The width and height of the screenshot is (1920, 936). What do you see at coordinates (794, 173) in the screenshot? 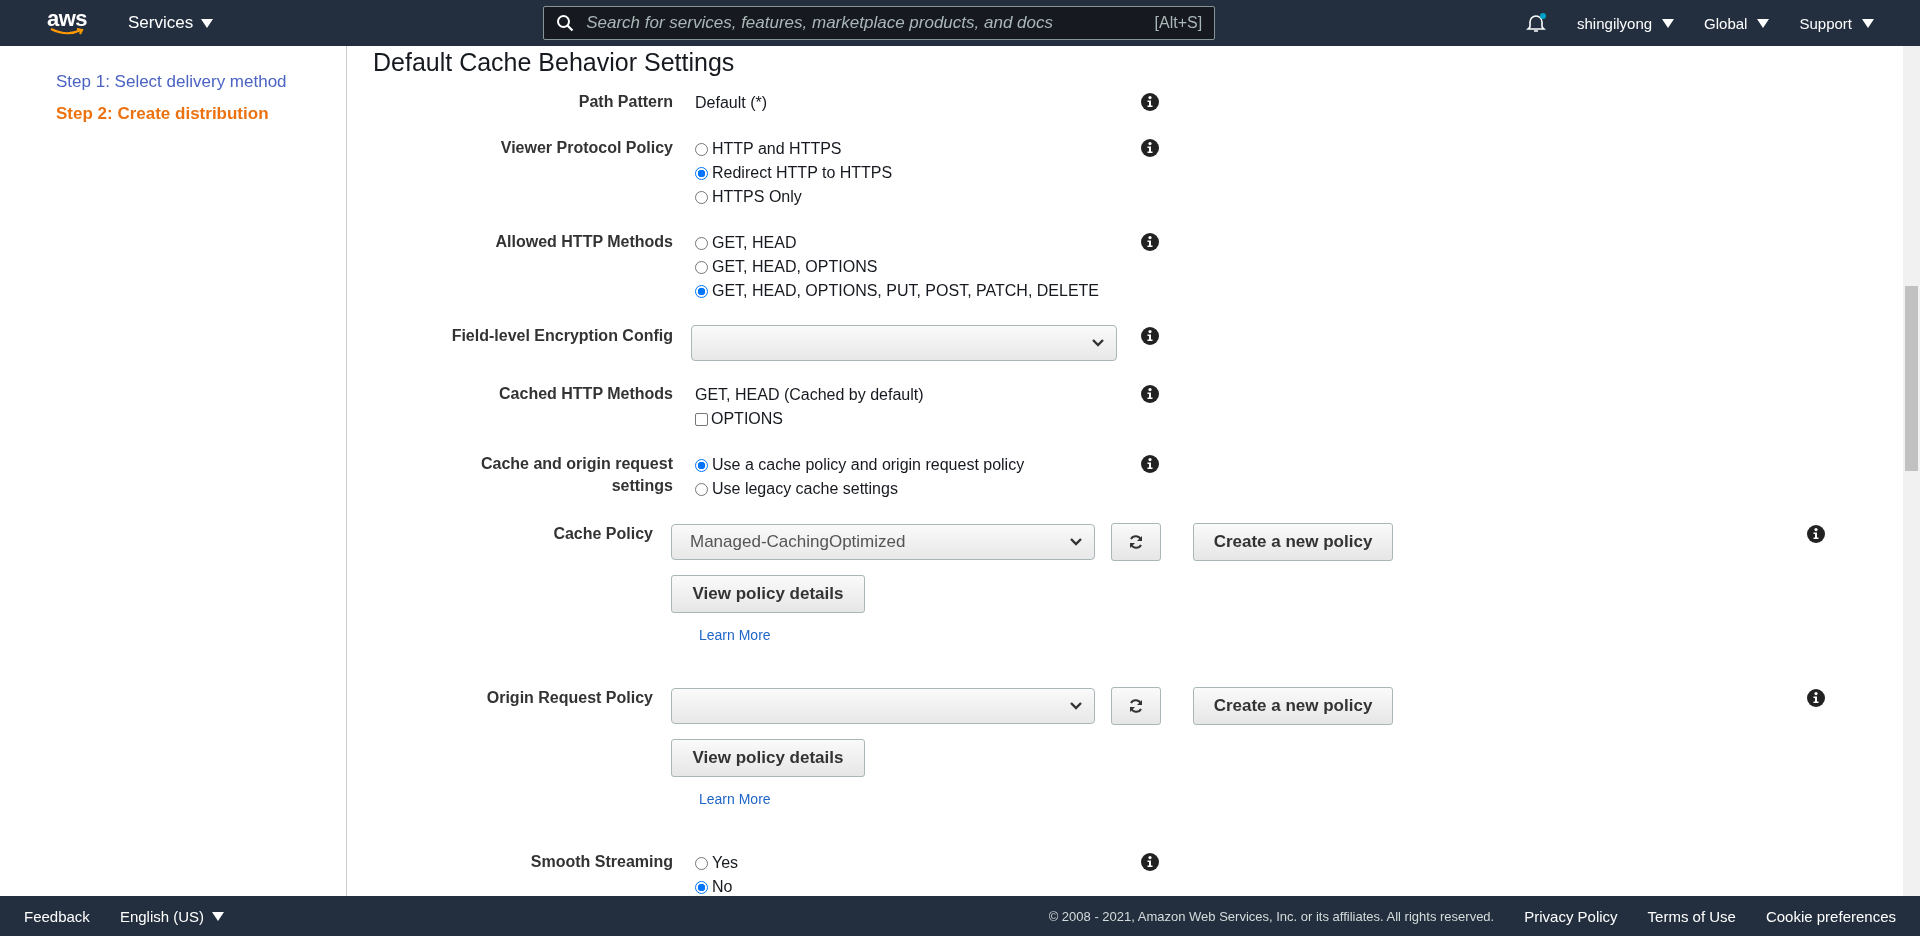
I see `radio-option: Redirect HTTP to HTTPS` at bounding box center [794, 173].